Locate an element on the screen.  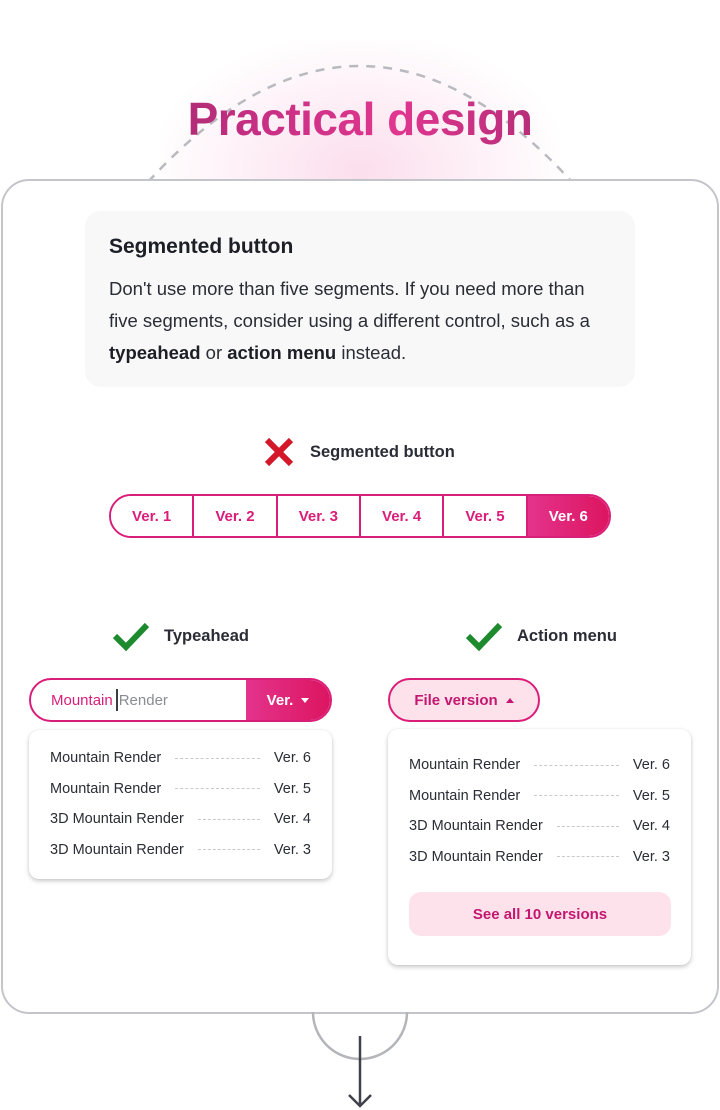
file-version-button: File version is located at coordinates (464, 700).